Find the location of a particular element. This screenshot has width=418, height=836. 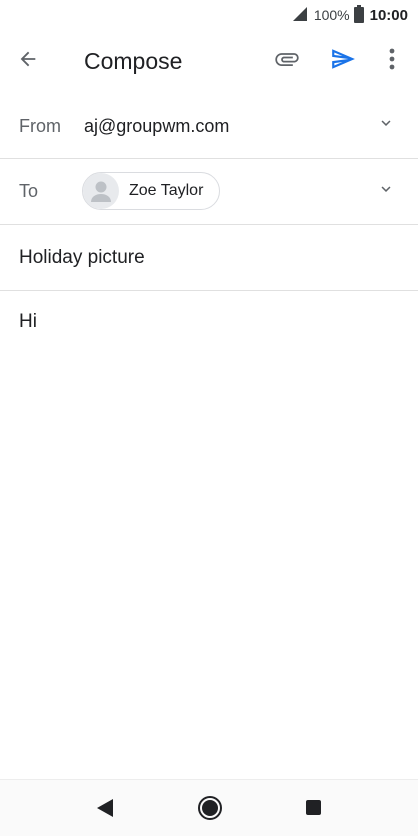

attach-button is located at coordinates (287, 61).